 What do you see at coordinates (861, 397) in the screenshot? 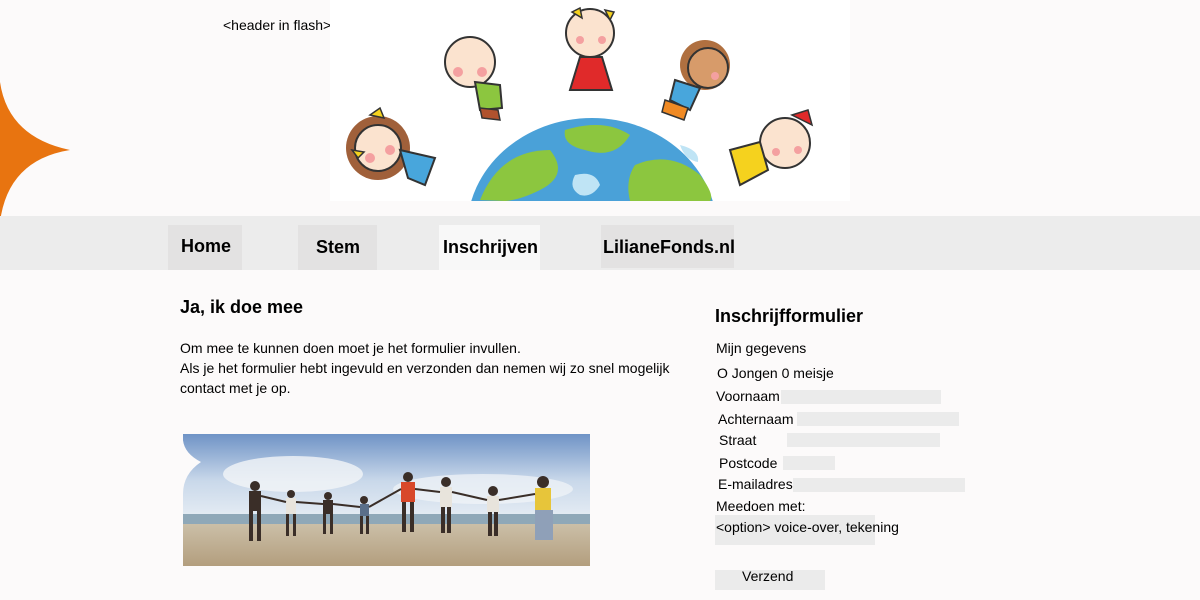
I see `voornaam-input` at bounding box center [861, 397].